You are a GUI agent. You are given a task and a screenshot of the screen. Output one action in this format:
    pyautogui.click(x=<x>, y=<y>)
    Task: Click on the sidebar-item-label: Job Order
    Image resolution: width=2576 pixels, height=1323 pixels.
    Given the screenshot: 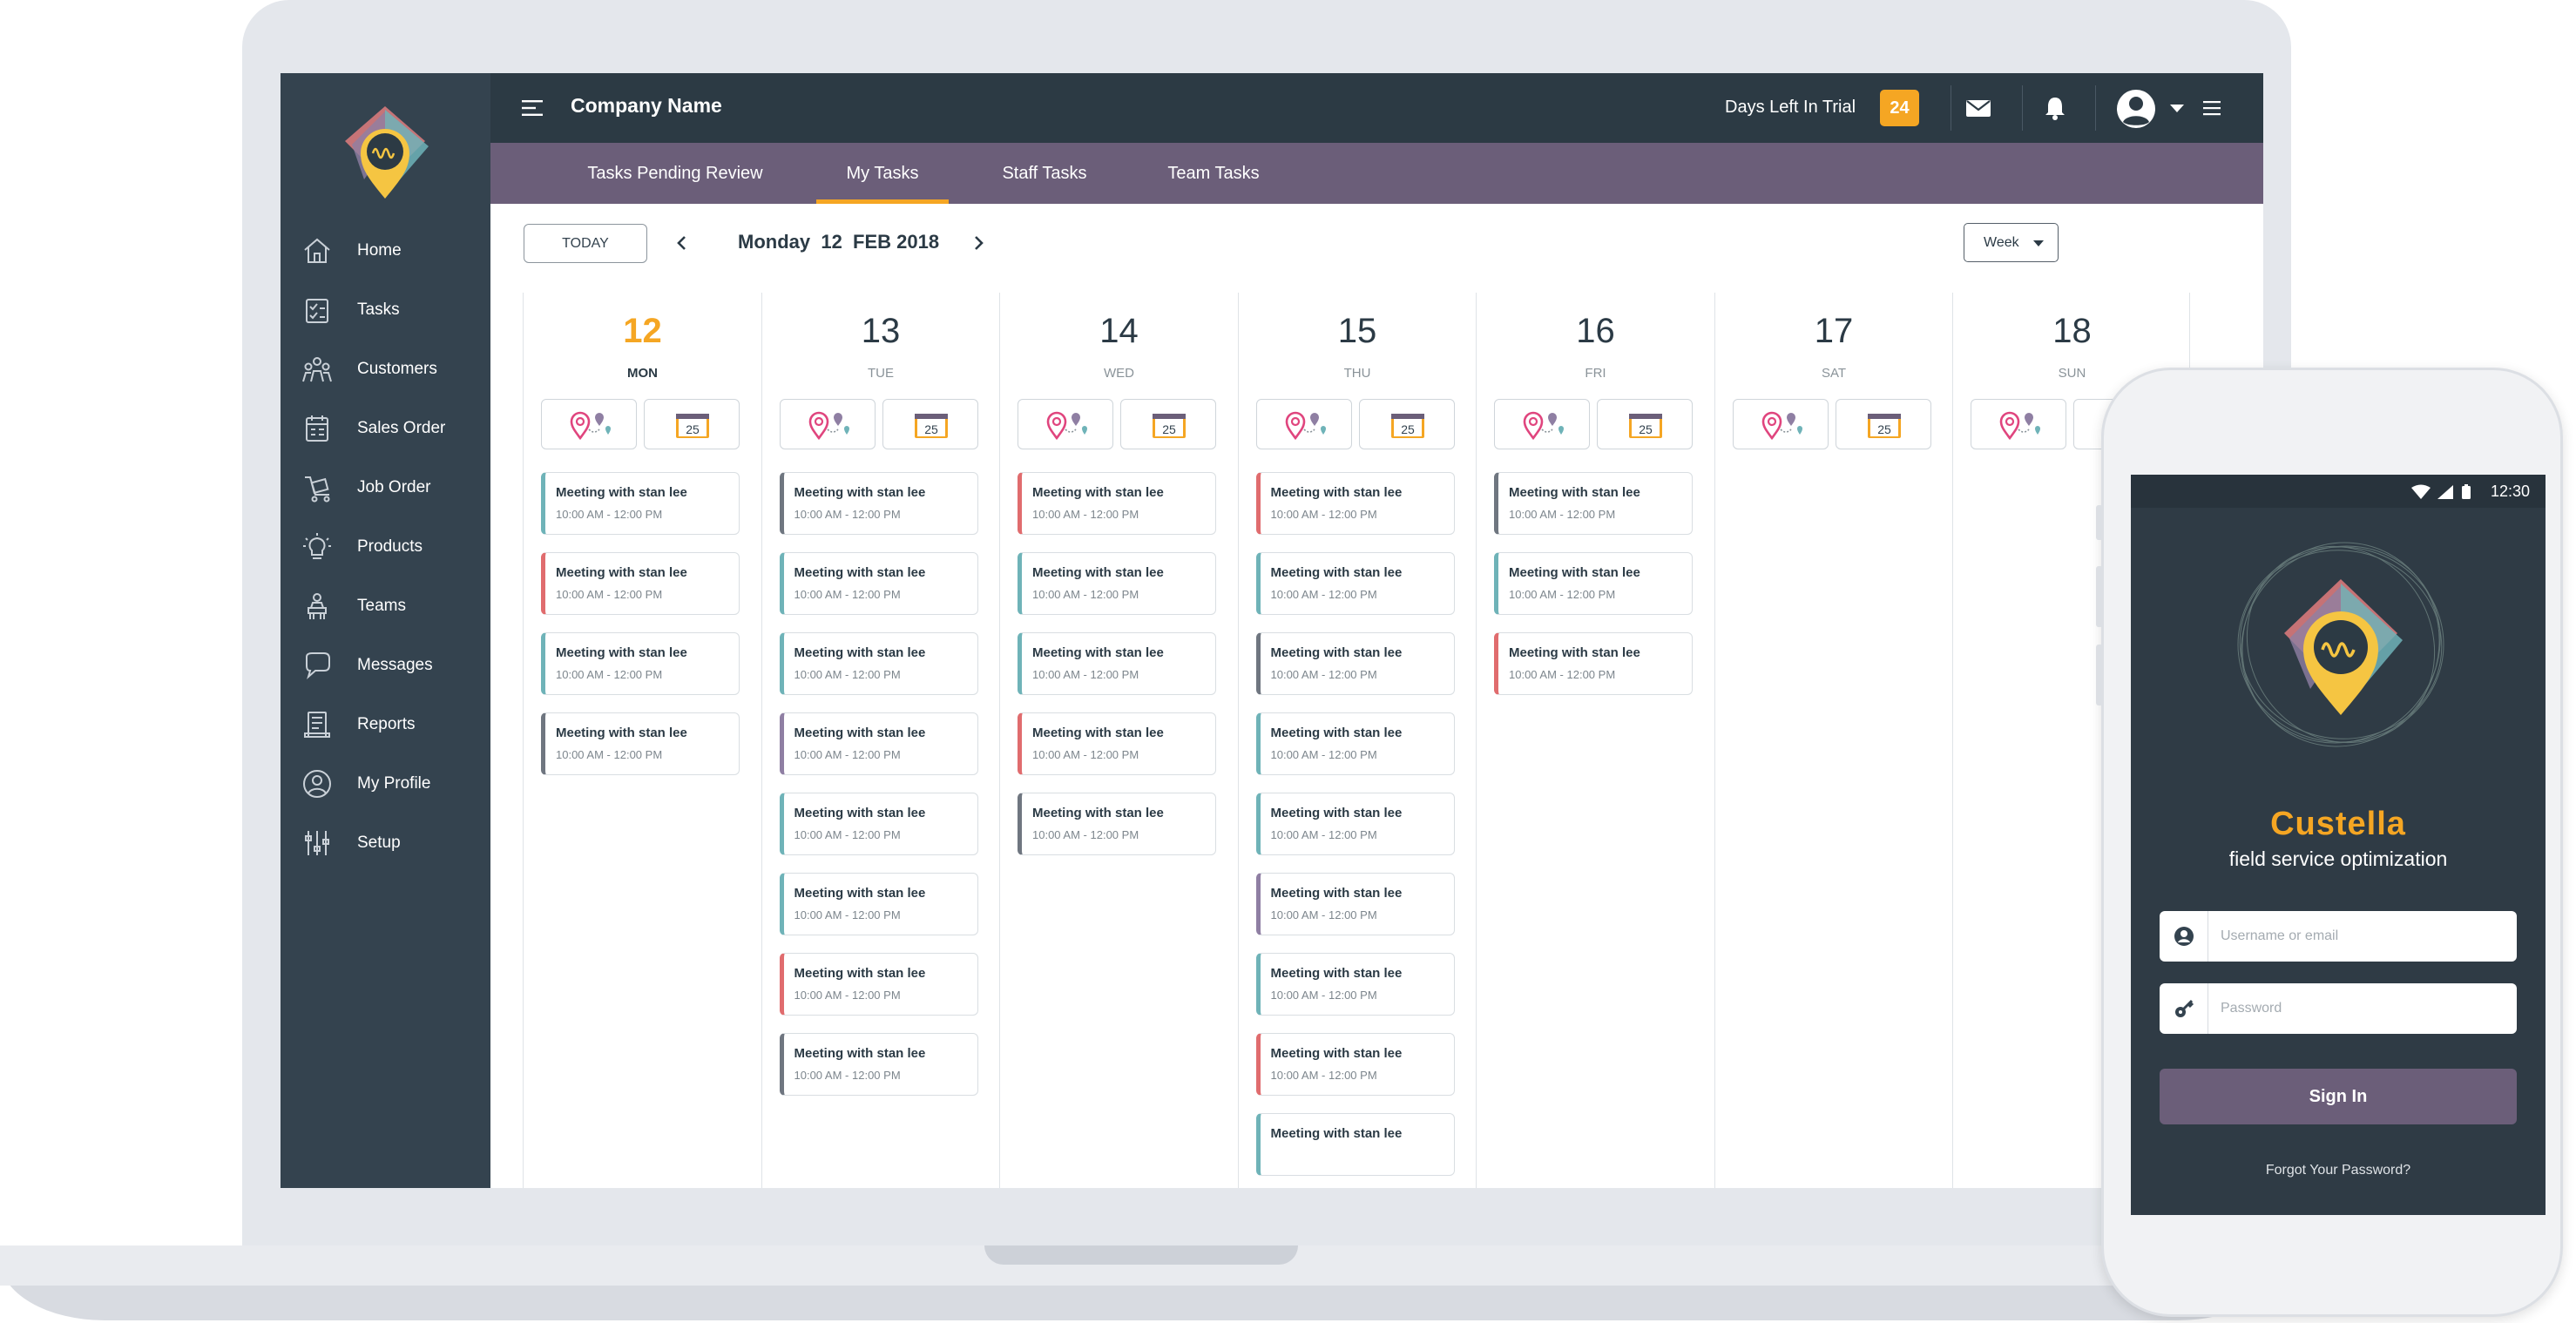 What is the action you would take?
    pyautogui.click(x=394, y=487)
    